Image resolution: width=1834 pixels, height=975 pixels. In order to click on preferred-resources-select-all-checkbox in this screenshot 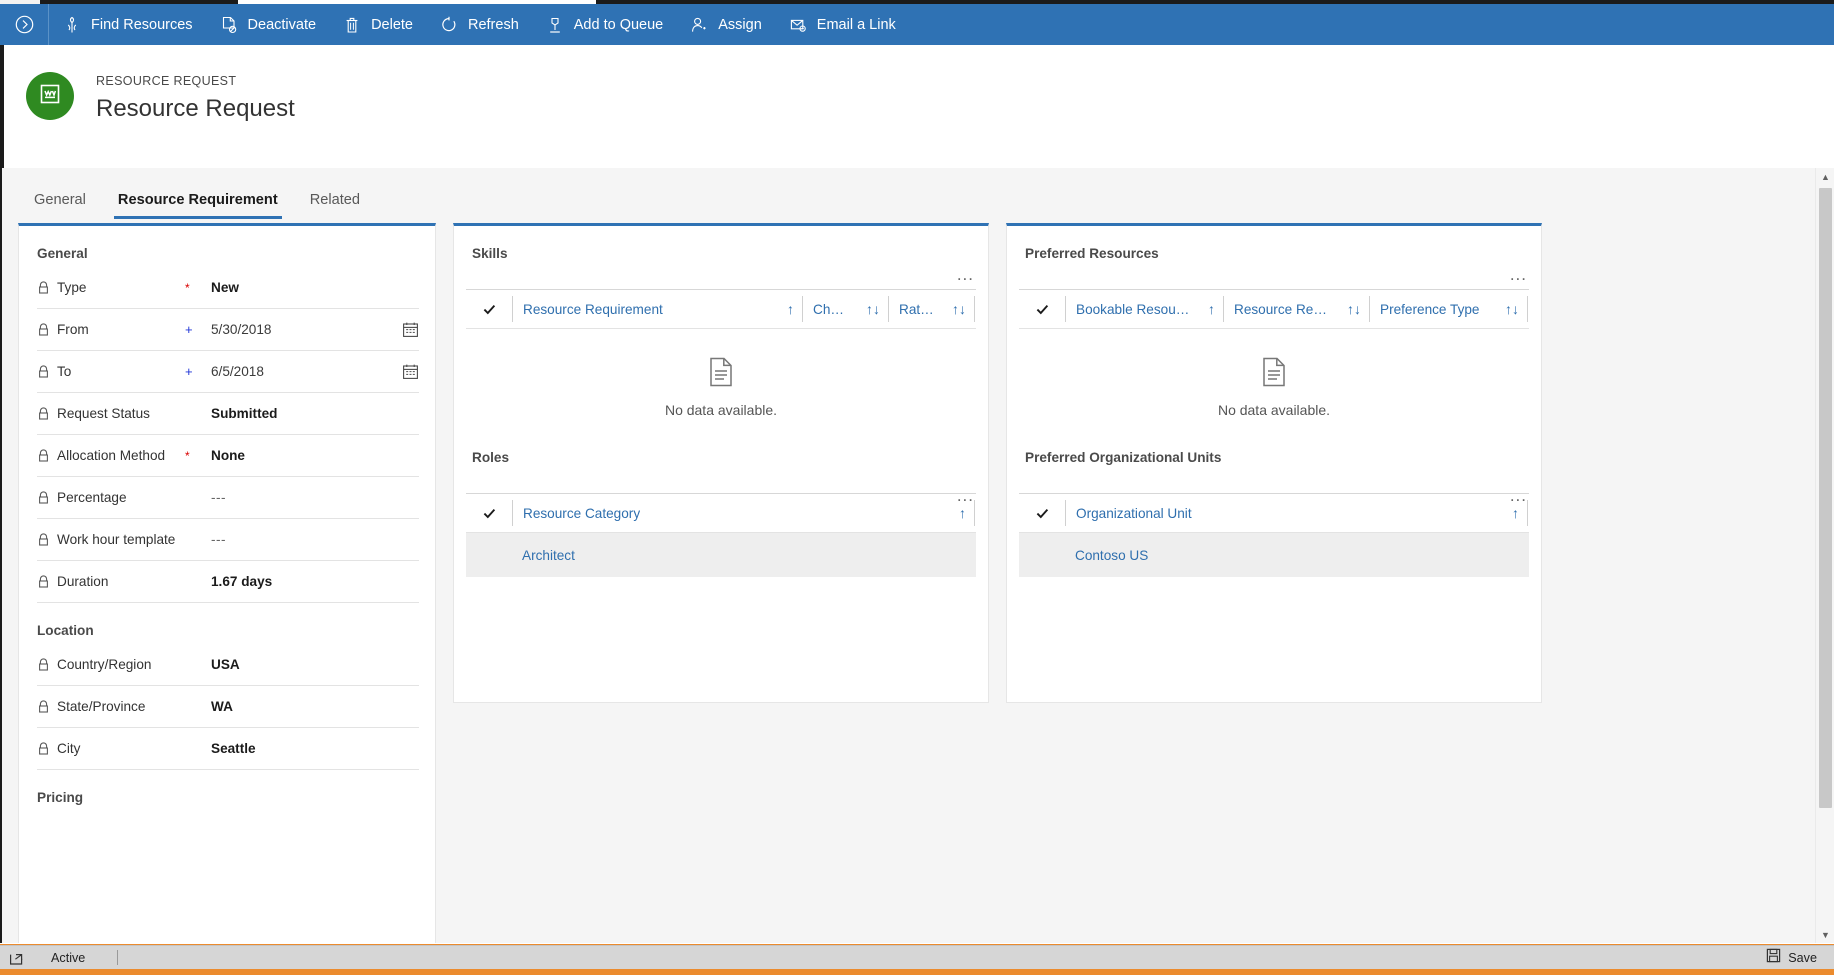, I will do `click(1042, 309)`.